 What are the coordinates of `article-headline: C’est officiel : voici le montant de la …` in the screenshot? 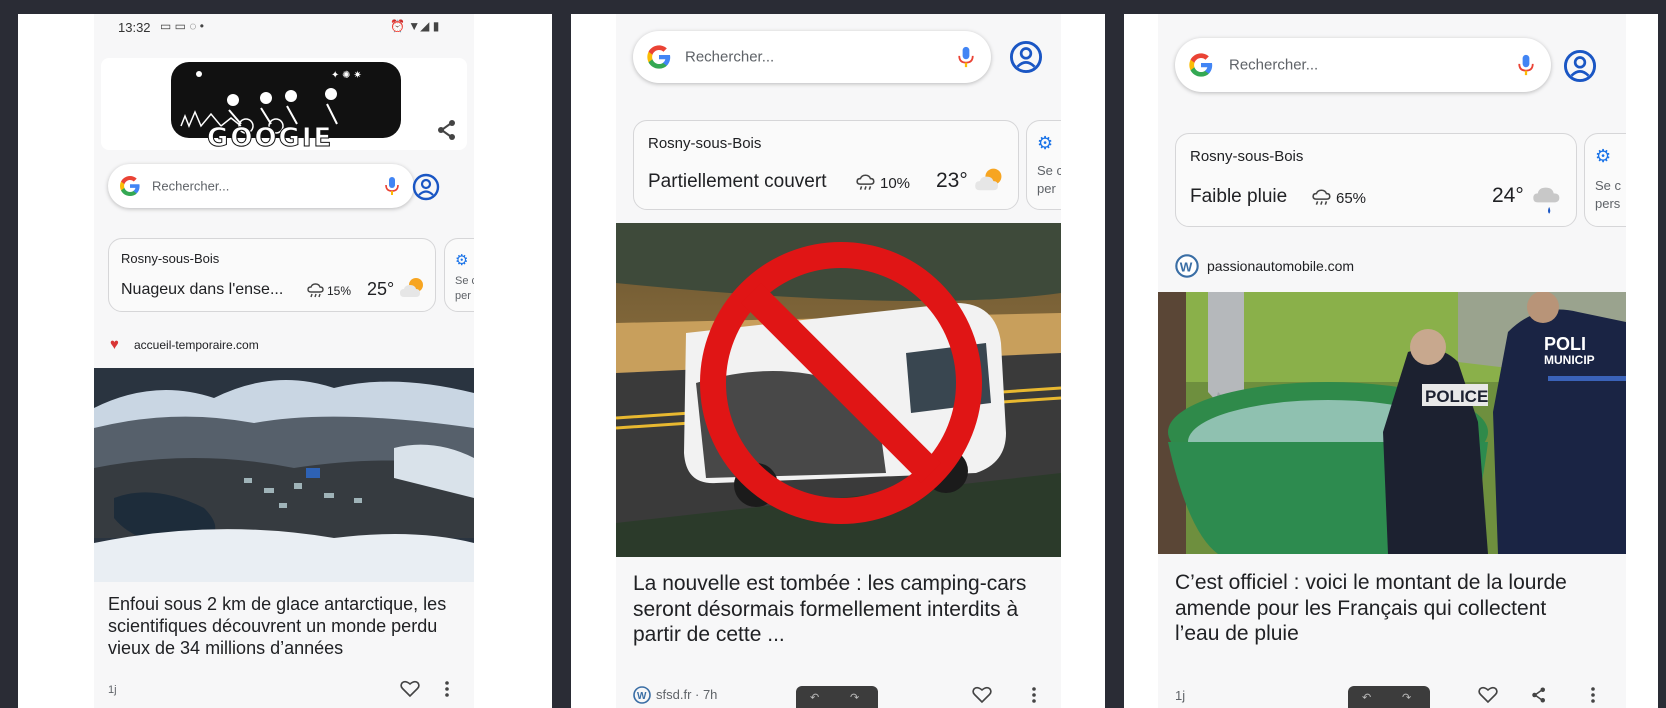 It's located at (1385, 608).